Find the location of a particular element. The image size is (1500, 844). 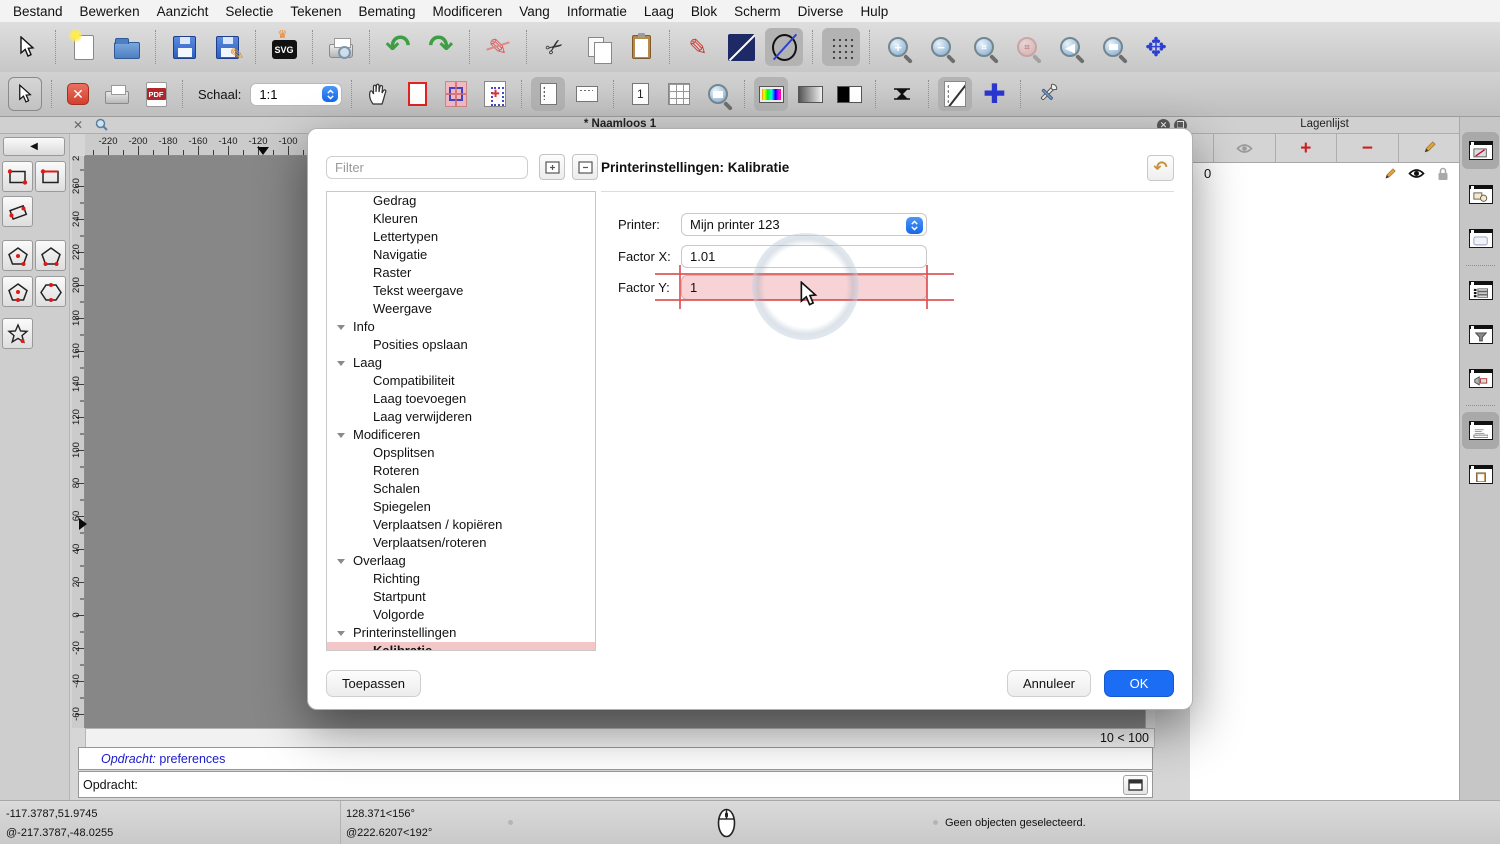

polygon-center-tool is located at coordinates (17, 255).